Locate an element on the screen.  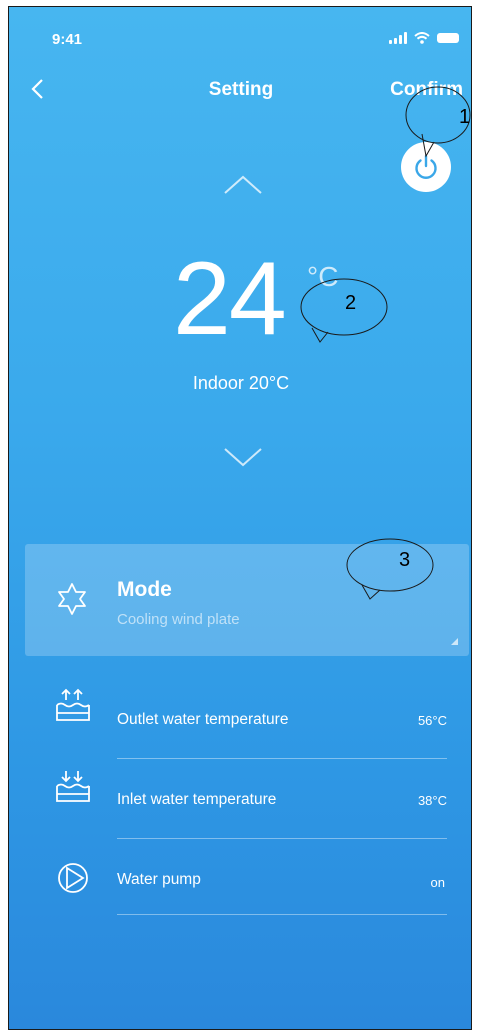
indoor-temperature: Indoor 20°C is located at coordinates (241, 383).